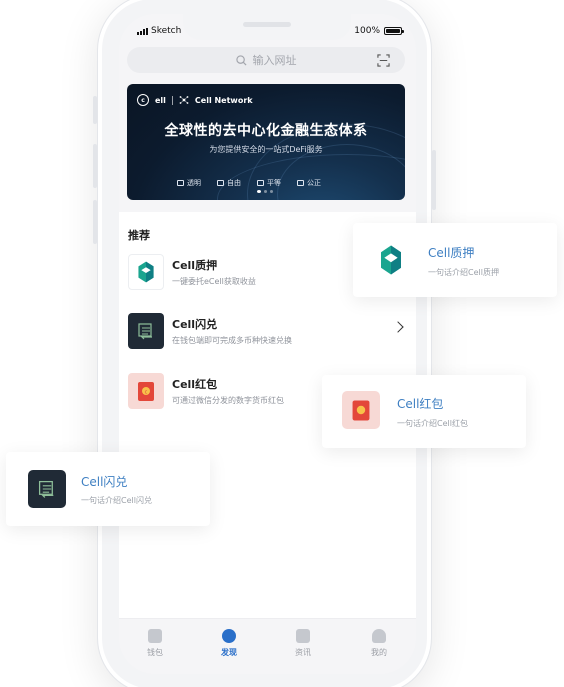 The height and width of the screenshot is (687, 564). Describe the element at coordinates (398, 327) in the screenshot. I see `chevron-right-icon` at that location.